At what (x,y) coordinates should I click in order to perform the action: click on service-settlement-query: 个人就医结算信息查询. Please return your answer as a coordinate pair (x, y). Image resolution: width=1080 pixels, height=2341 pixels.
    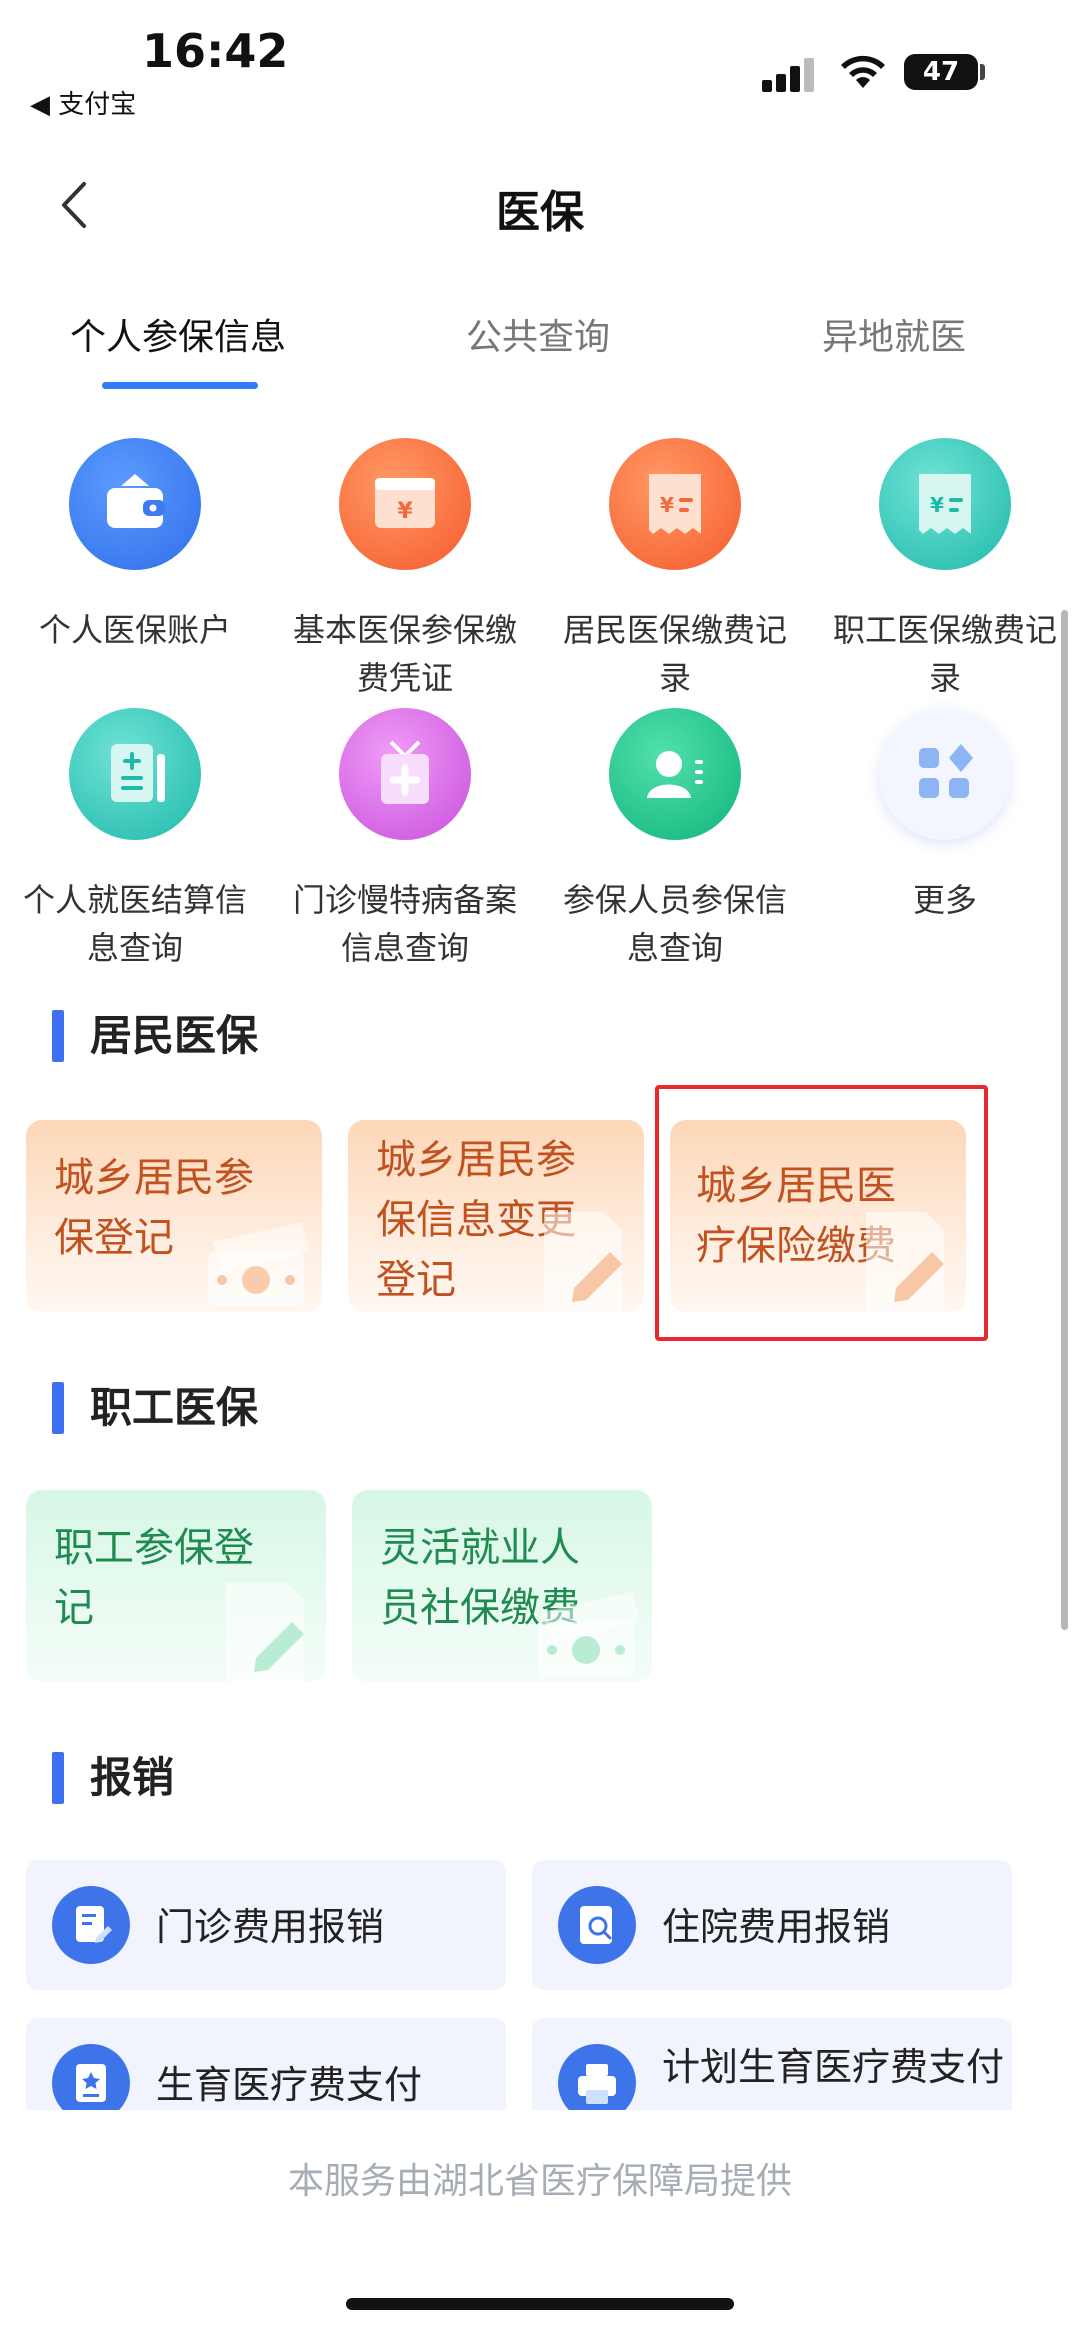
    Looking at the image, I should click on (135, 838).